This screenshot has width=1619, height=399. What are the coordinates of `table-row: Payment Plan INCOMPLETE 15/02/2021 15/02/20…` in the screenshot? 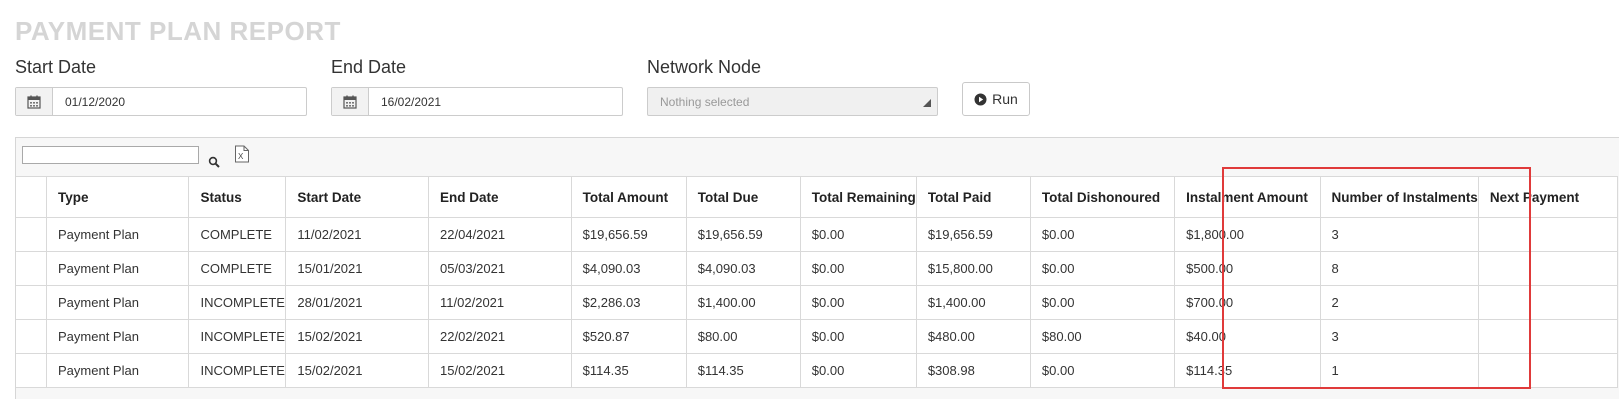 It's located at (817, 370).